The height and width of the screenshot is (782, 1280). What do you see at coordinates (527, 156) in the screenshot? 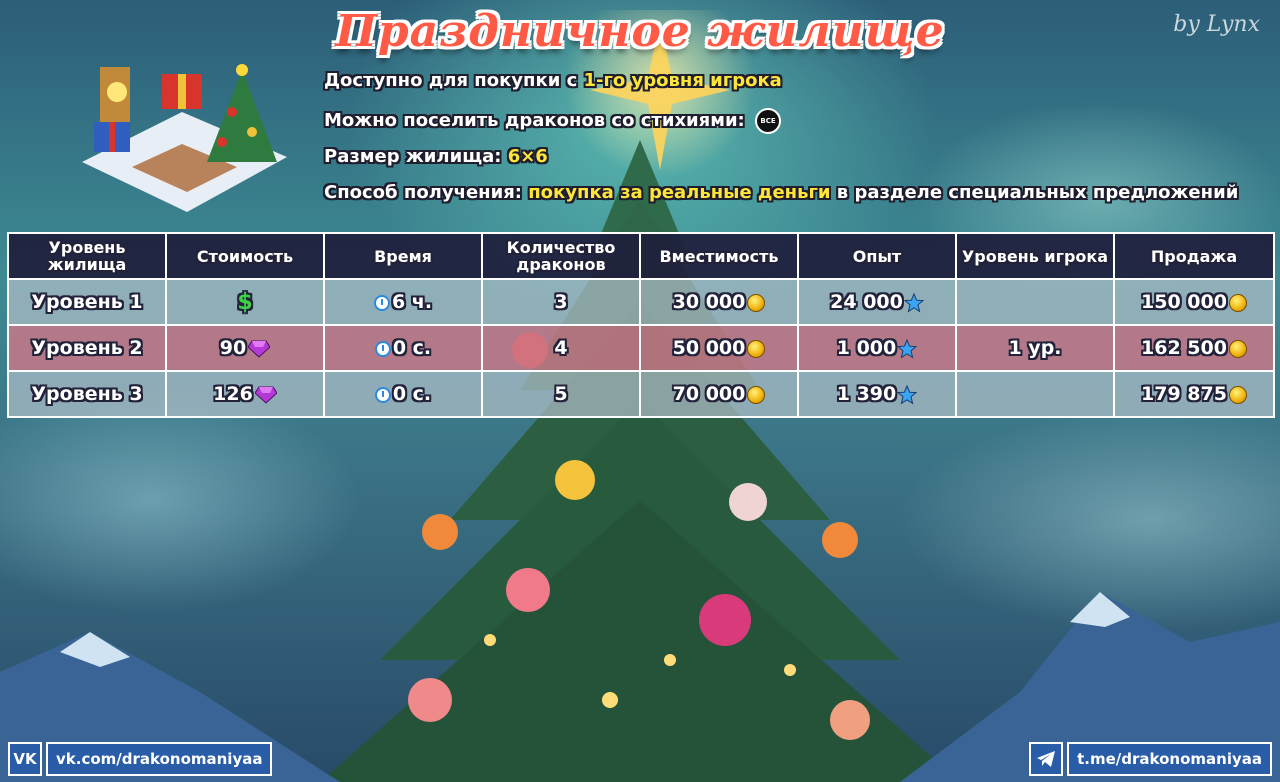
I see `info-value: 6×6` at bounding box center [527, 156].